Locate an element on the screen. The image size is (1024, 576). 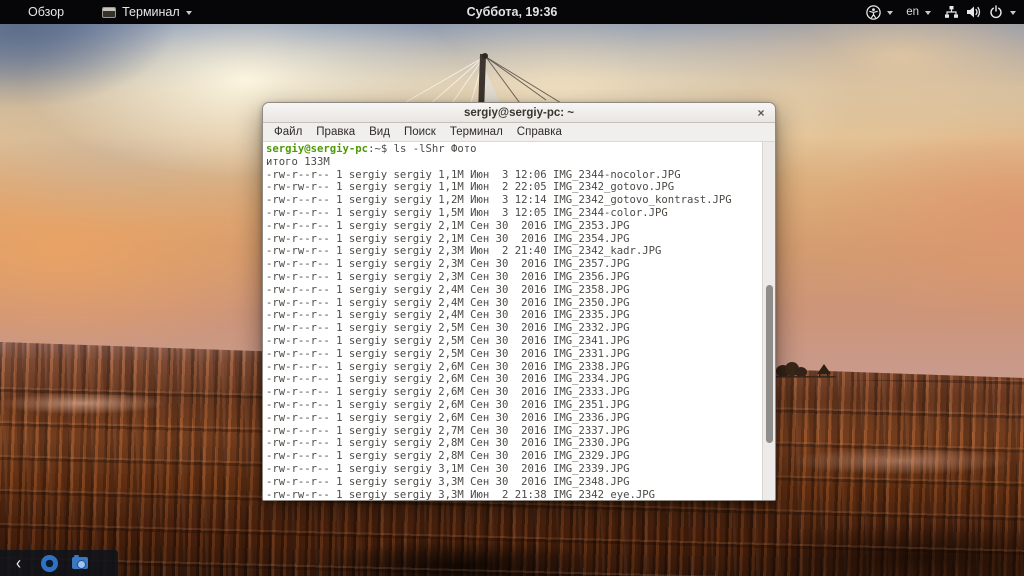
browser-lens-icon is located at coordinates (49, 563).